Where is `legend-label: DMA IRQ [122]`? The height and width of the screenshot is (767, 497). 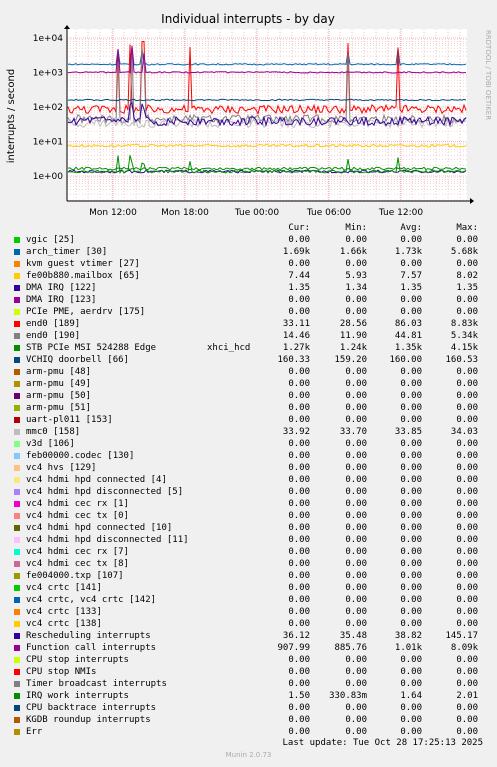 legend-label: DMA IRQ [122] is located at coordinates (61, 288).